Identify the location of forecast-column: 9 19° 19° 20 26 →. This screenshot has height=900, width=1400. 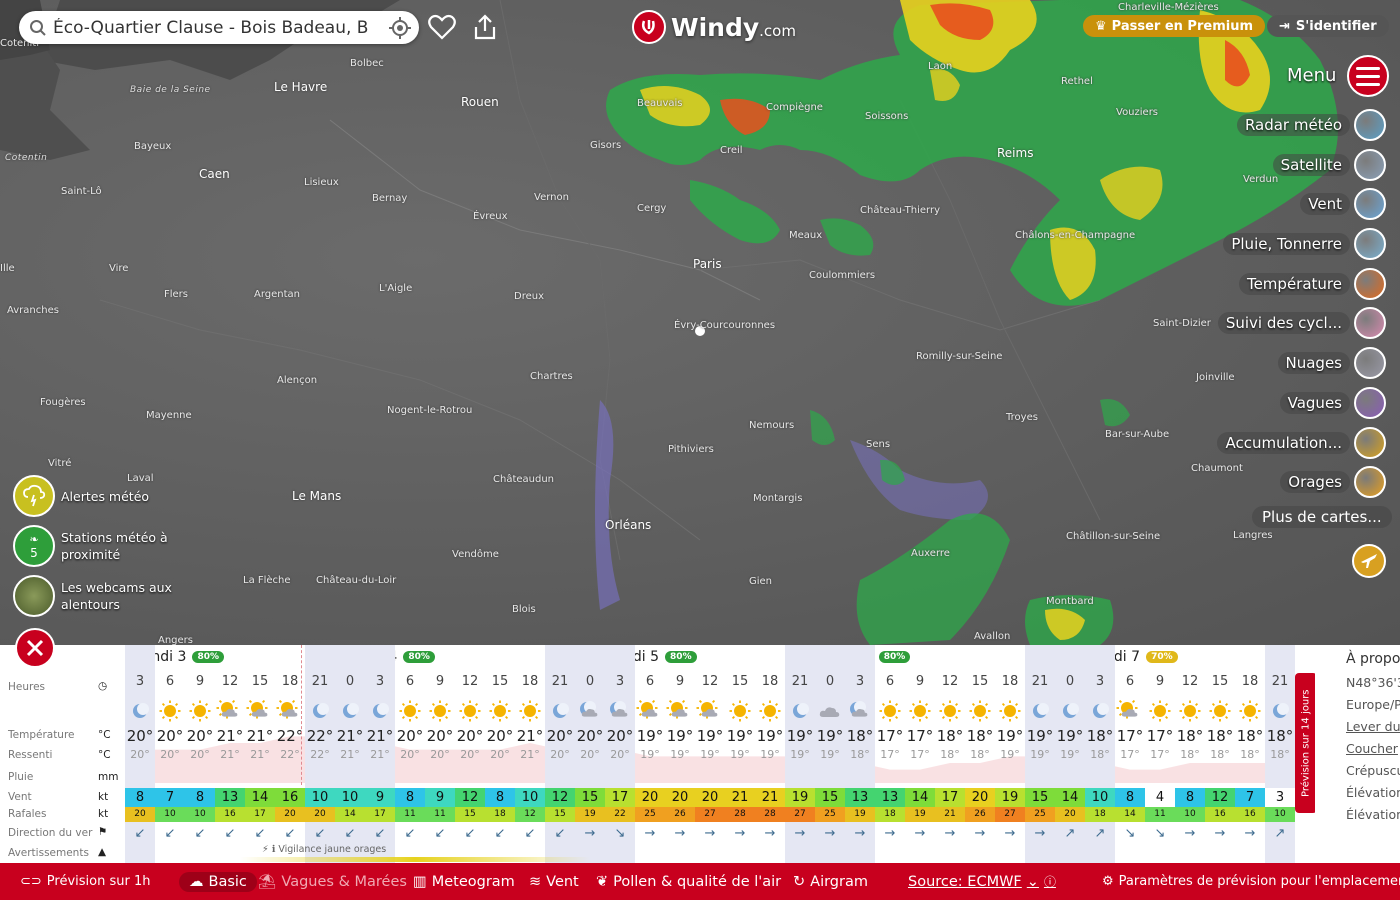
(680, 754).